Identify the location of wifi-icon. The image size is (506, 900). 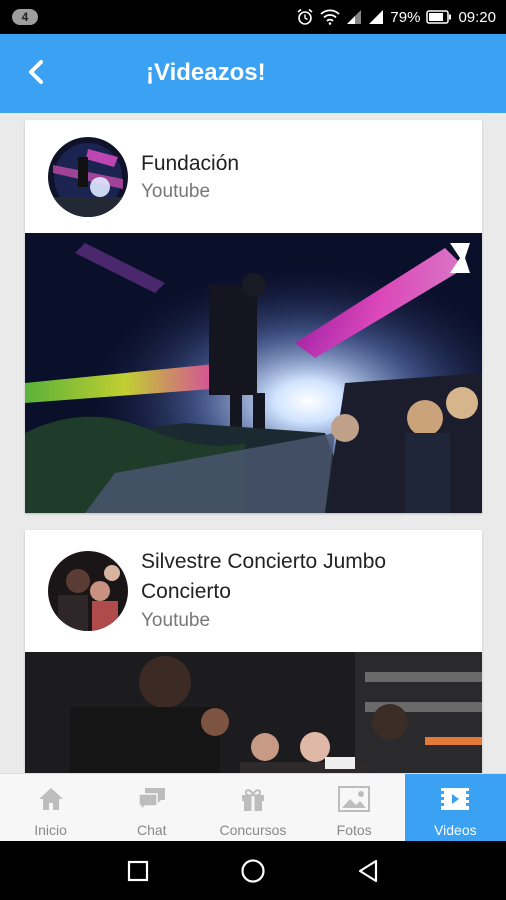
(330, 17).